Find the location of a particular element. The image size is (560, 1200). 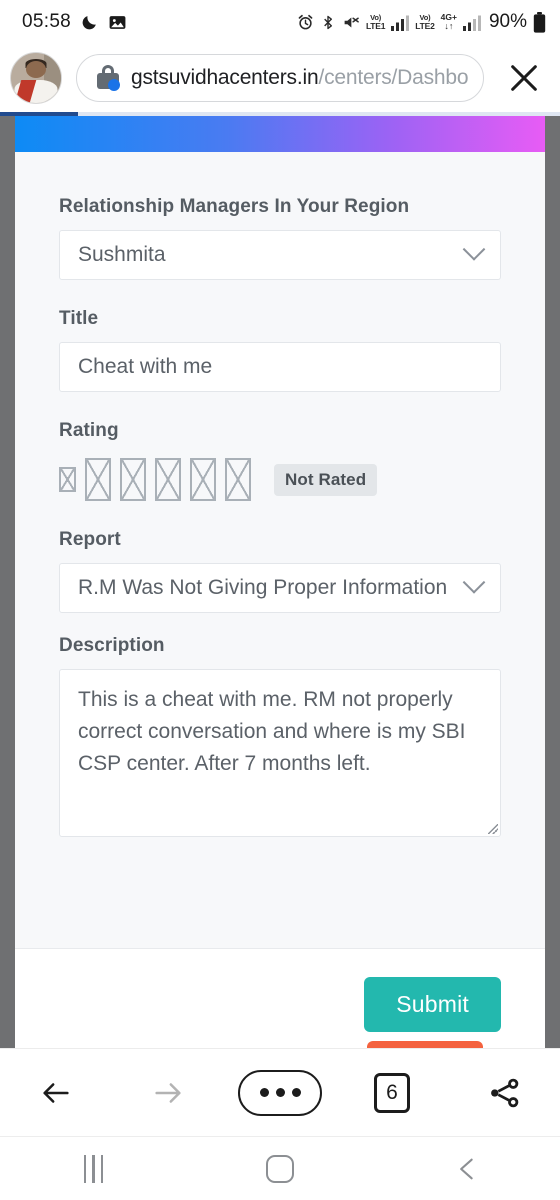

submit-button: Submit is located at coordinates (432, 1004).